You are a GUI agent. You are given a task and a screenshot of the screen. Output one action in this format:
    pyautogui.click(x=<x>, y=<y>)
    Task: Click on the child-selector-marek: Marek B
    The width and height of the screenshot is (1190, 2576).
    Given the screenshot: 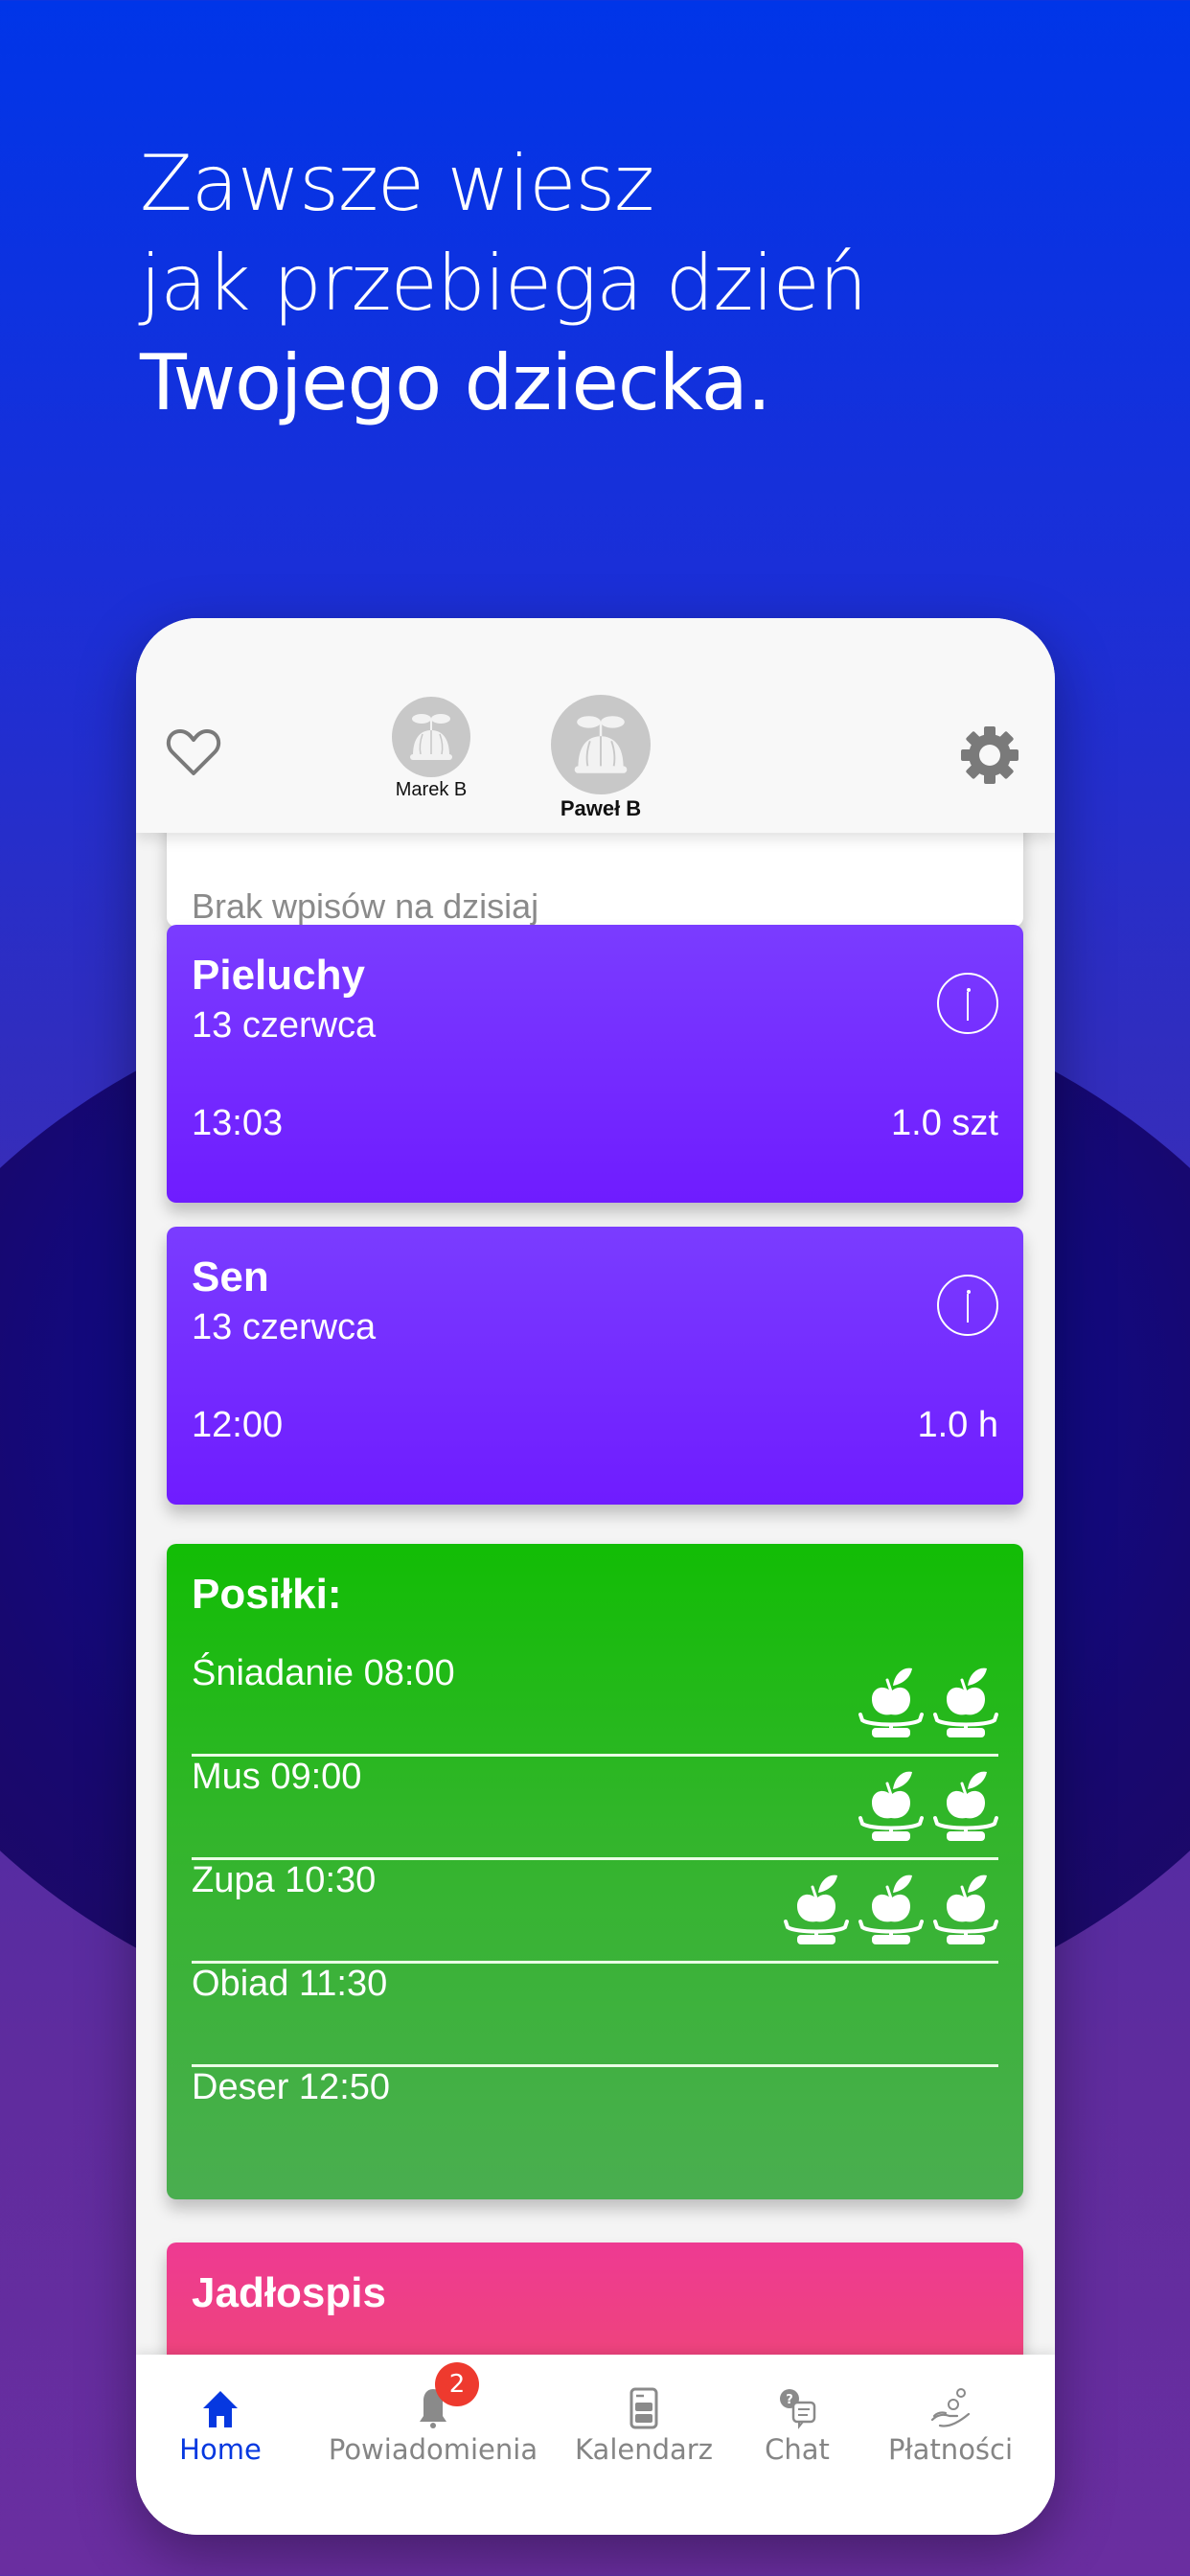 What is the action you would take?
    pyautogui.click(x=431, y=749)
    